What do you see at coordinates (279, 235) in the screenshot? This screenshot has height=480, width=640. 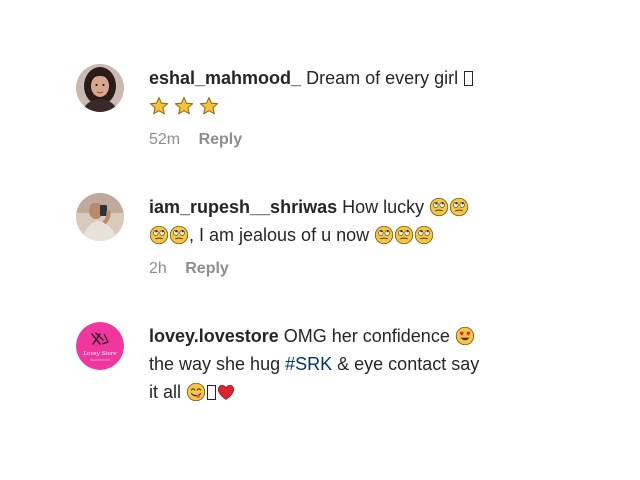 I see `comment-message-part2: , I am jealous of u now` at bounding box center [279, 235].